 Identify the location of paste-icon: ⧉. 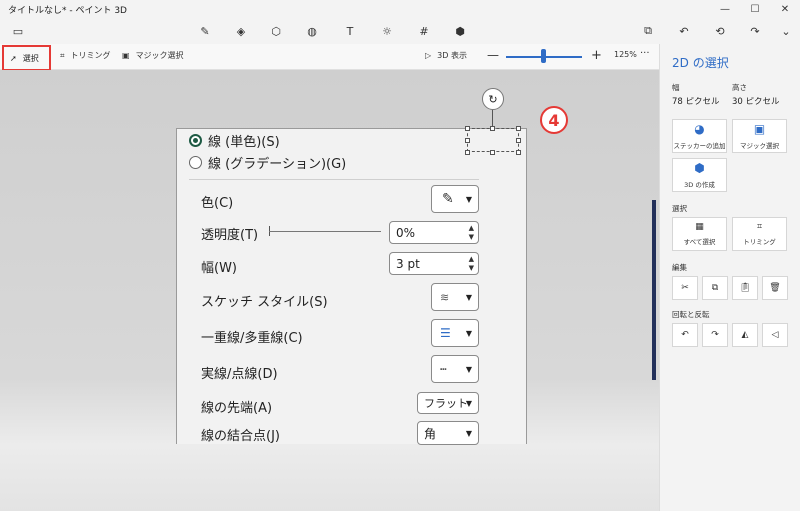
(648, 31).